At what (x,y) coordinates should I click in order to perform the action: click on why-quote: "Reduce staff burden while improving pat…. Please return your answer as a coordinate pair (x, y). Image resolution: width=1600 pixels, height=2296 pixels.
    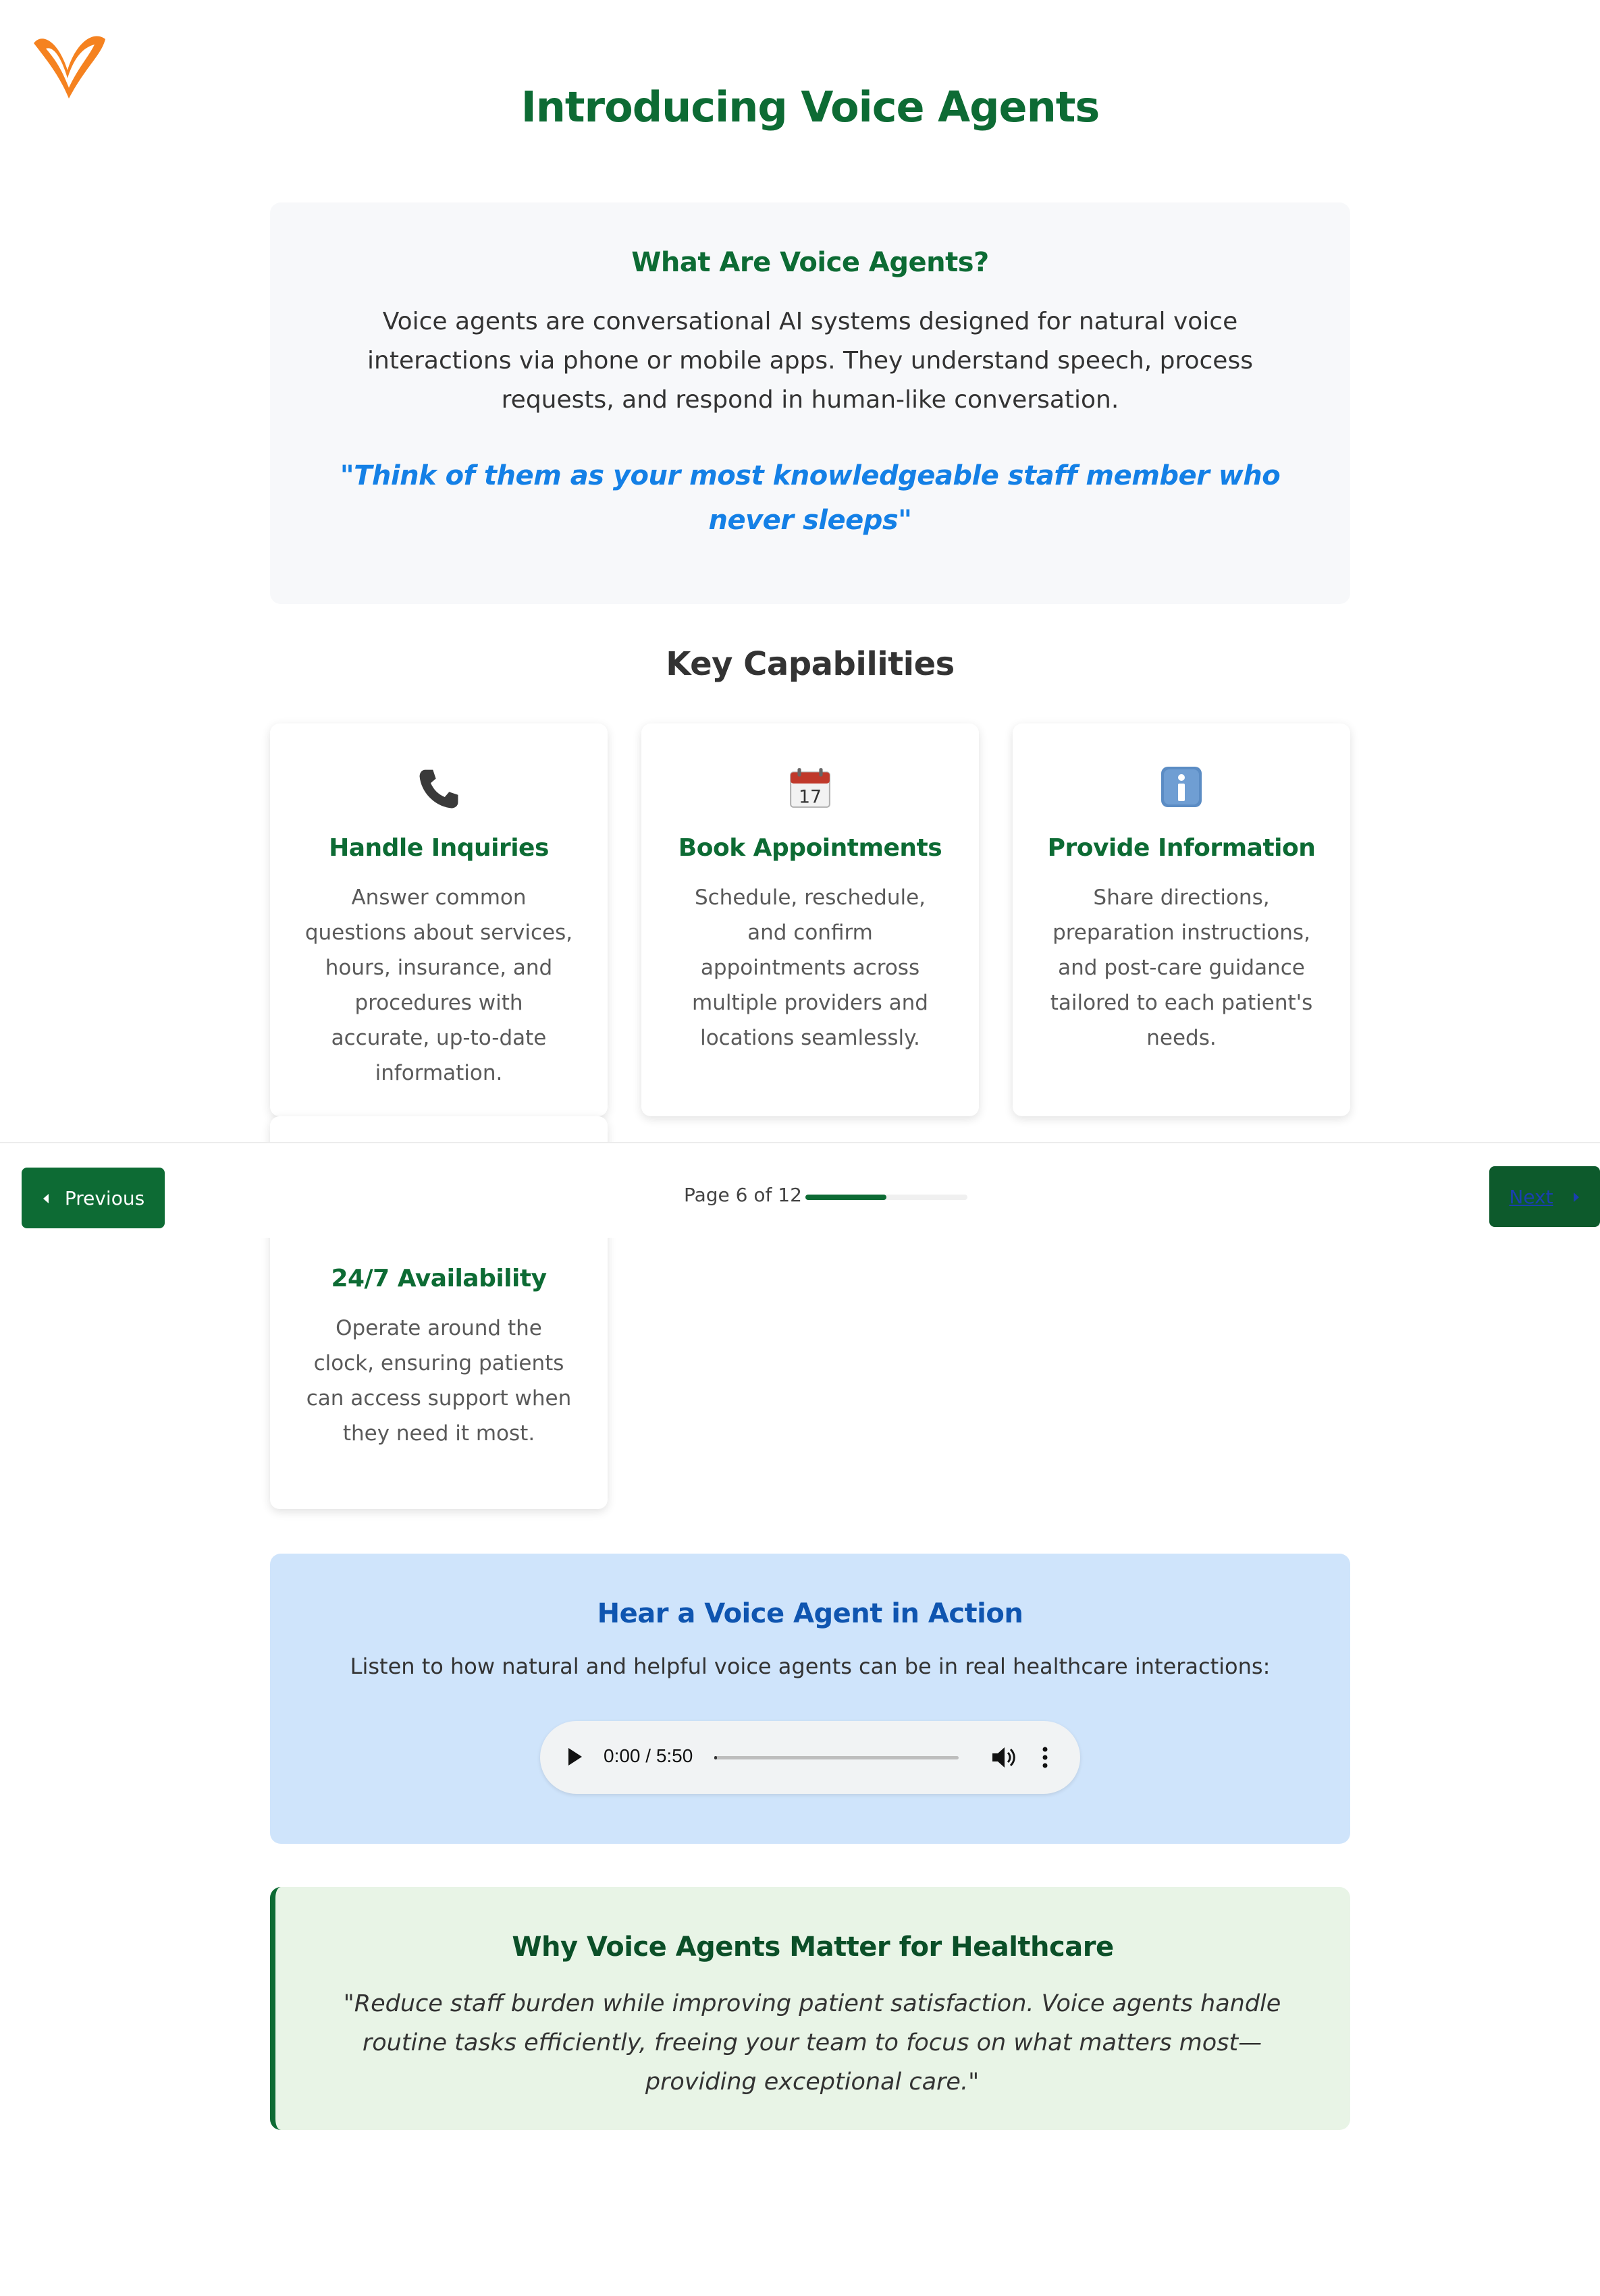
    Looking at the image, I should click on (812, 2043).